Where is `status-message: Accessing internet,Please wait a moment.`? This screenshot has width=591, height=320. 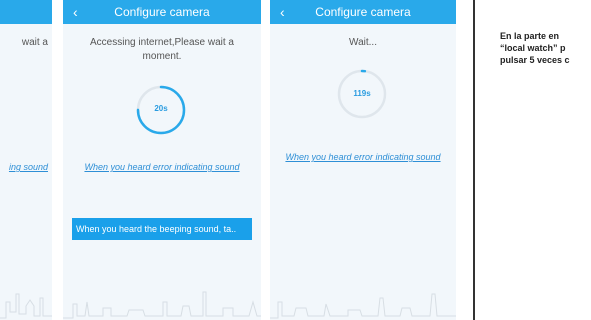 status-message: Accessing internet,Please wait a moment. is located at coordinates (162, 49).